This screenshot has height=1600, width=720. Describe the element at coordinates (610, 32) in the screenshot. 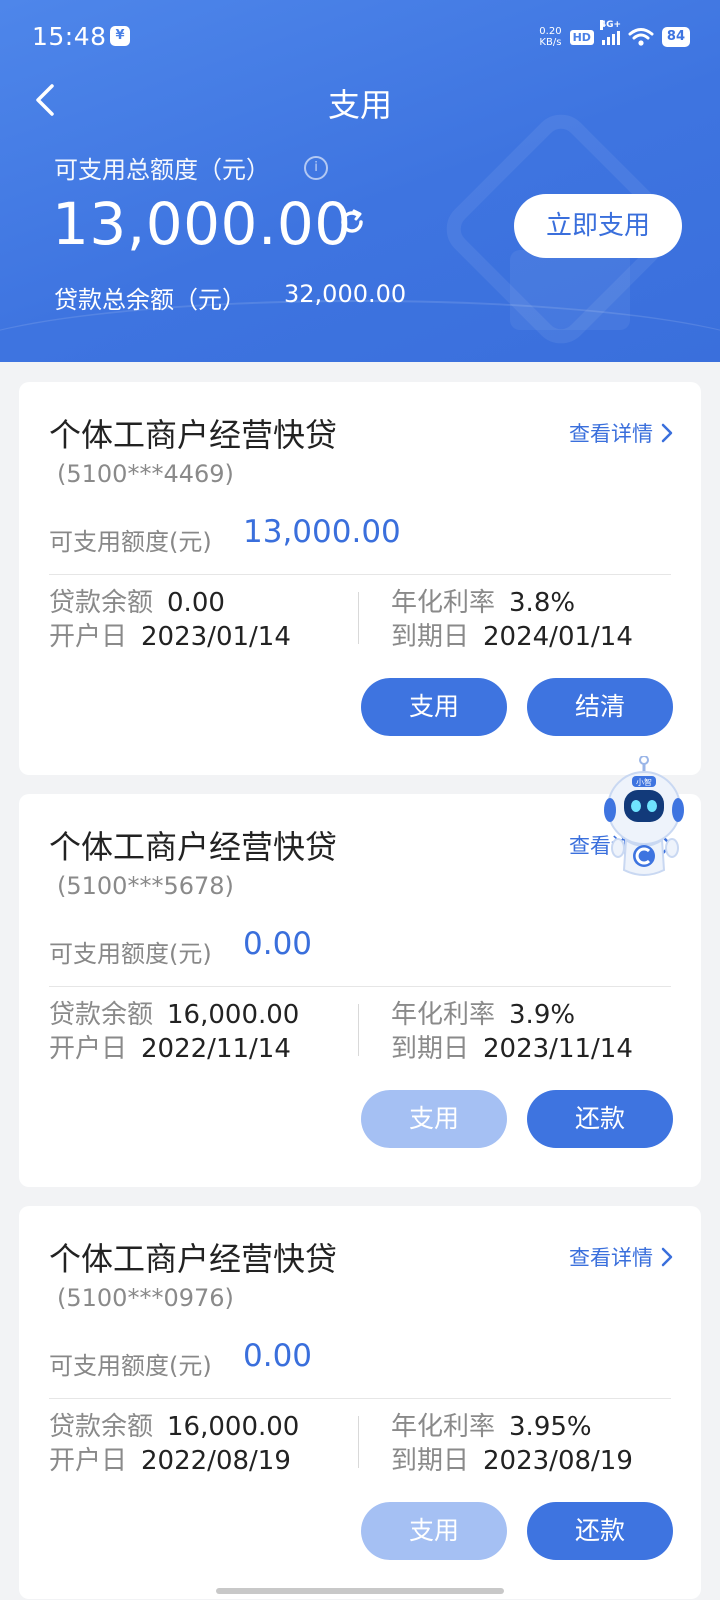

I see `signal-icon: 4G+` at that location.